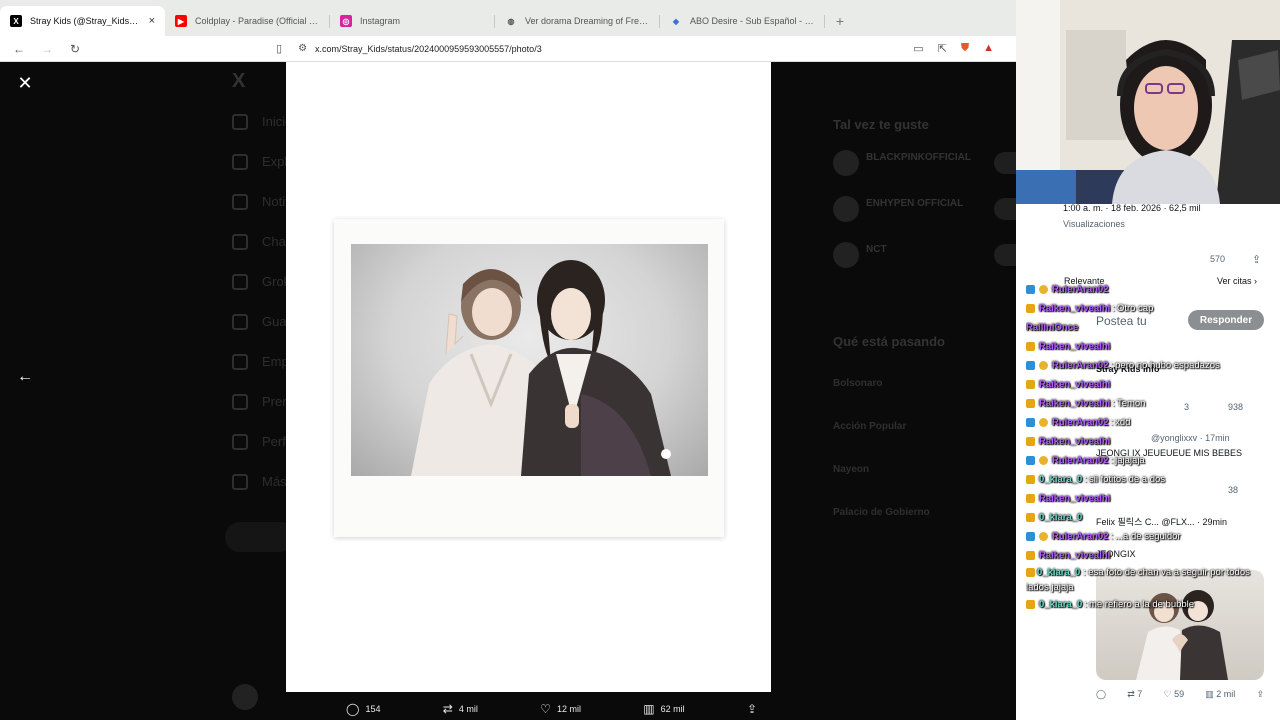 The image size is (1280, 720). Describe the element at coordinates (577, 21) in the screenshot. I see `browser-tab: ◍ Ver dorama Dreaming of Freaking Fa` at that location.